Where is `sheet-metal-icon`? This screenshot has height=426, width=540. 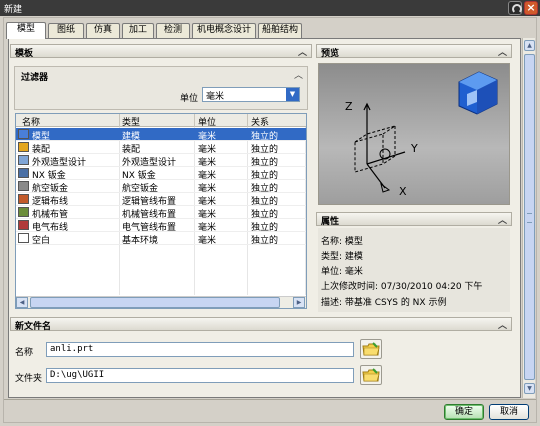 sheet-metal-icon is located at coordinates (23, 173).